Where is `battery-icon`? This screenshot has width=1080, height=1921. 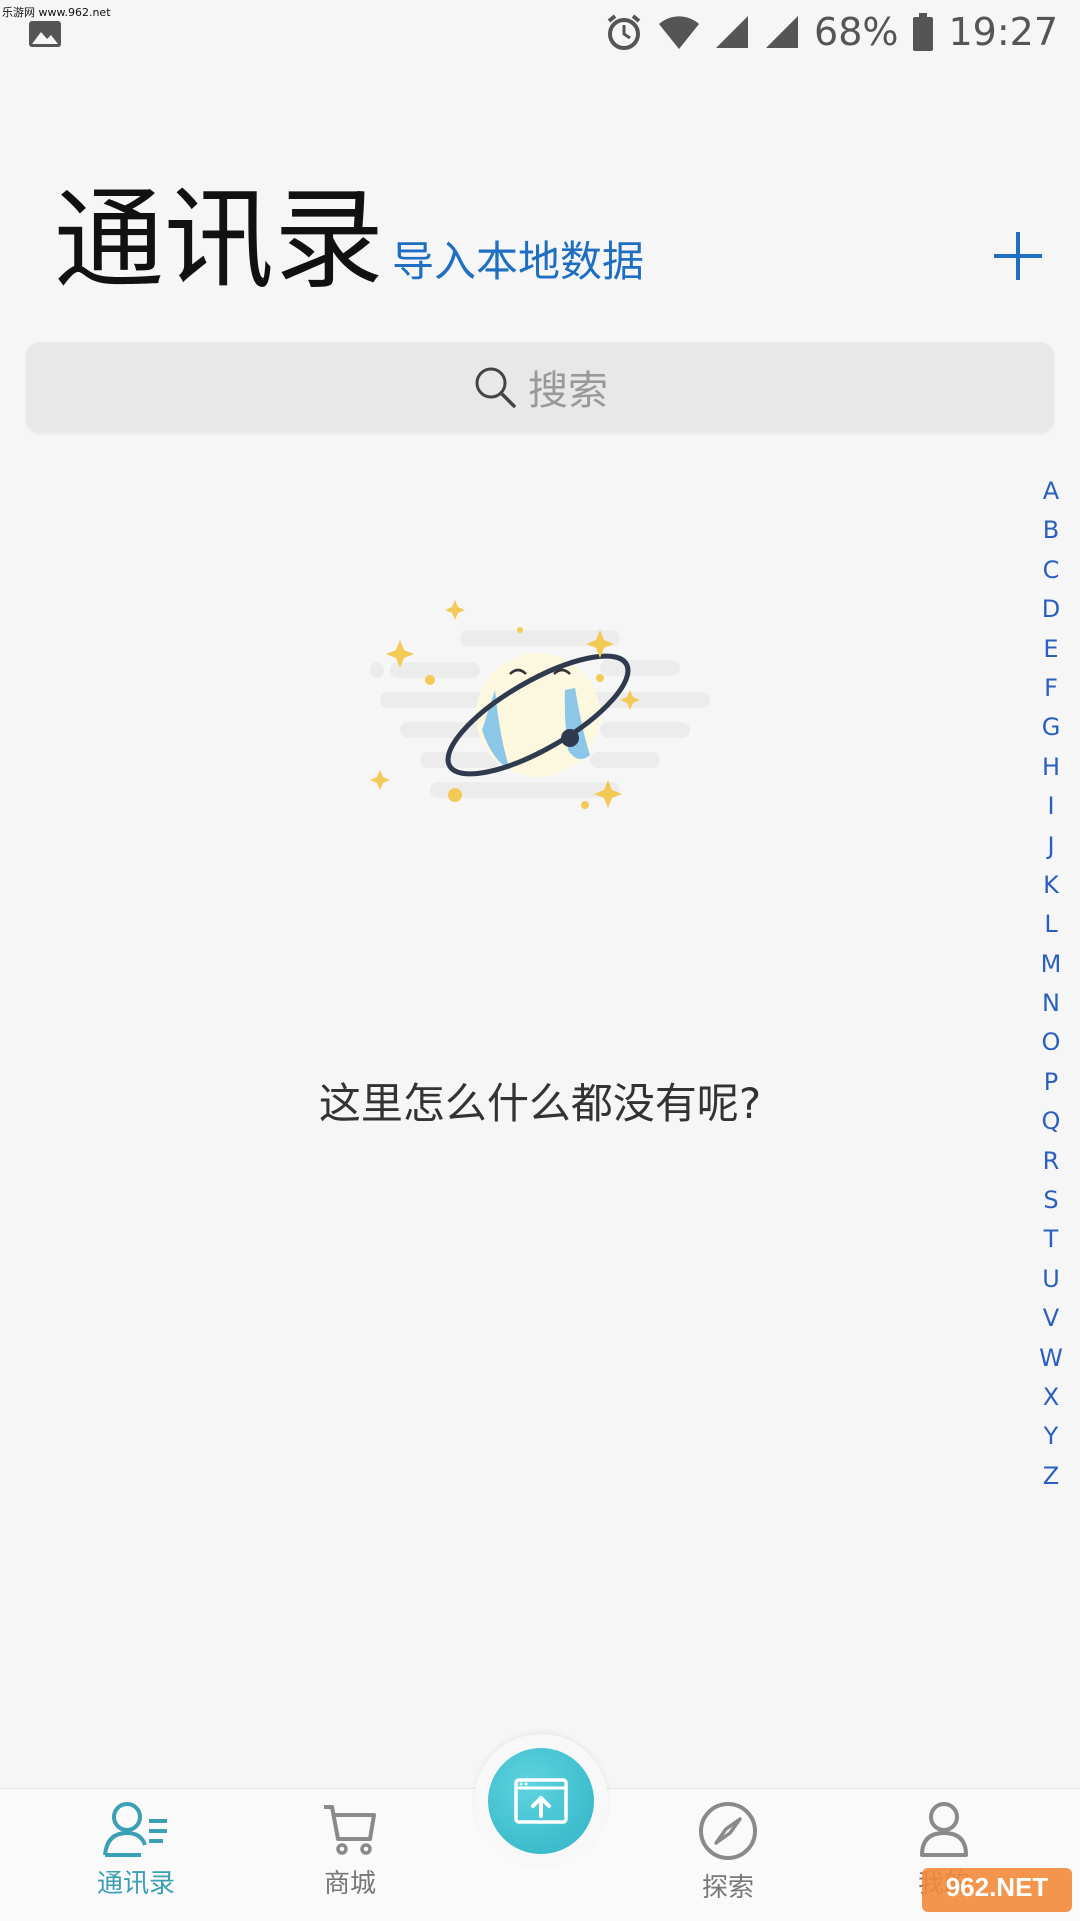 battery-icon is located at coordinates (923, 32).